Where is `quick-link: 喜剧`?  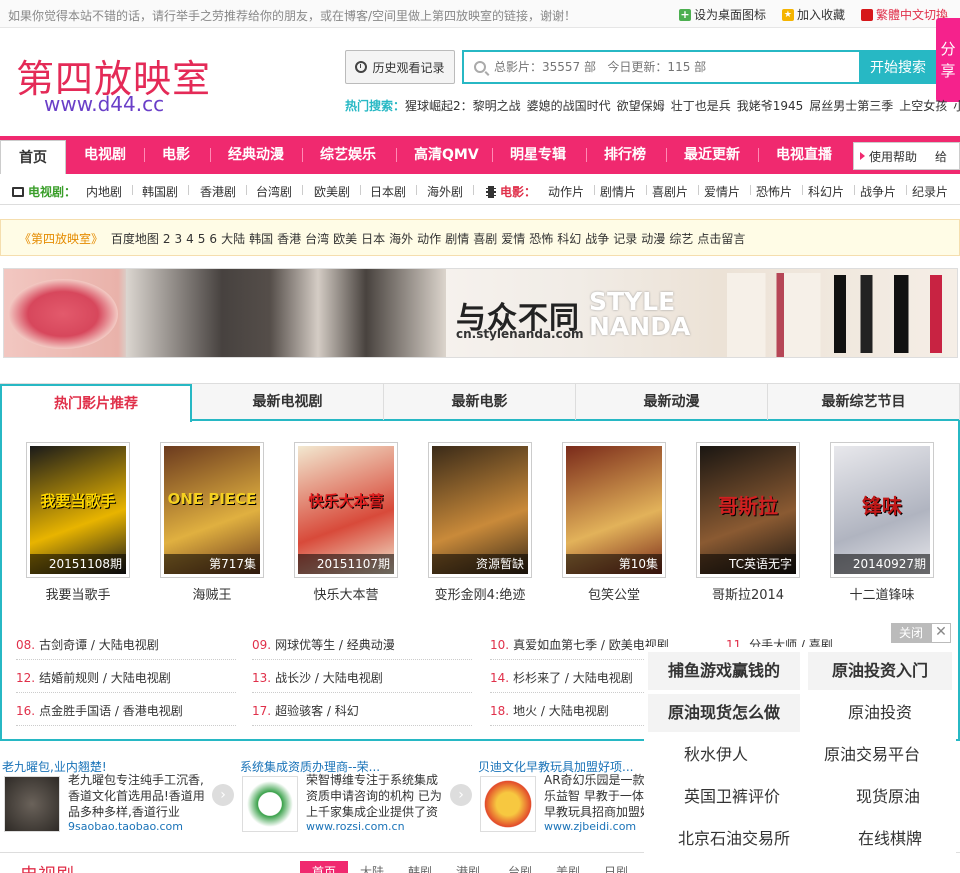
quick-link: 喜剧 is located at coordinates (485, 239).